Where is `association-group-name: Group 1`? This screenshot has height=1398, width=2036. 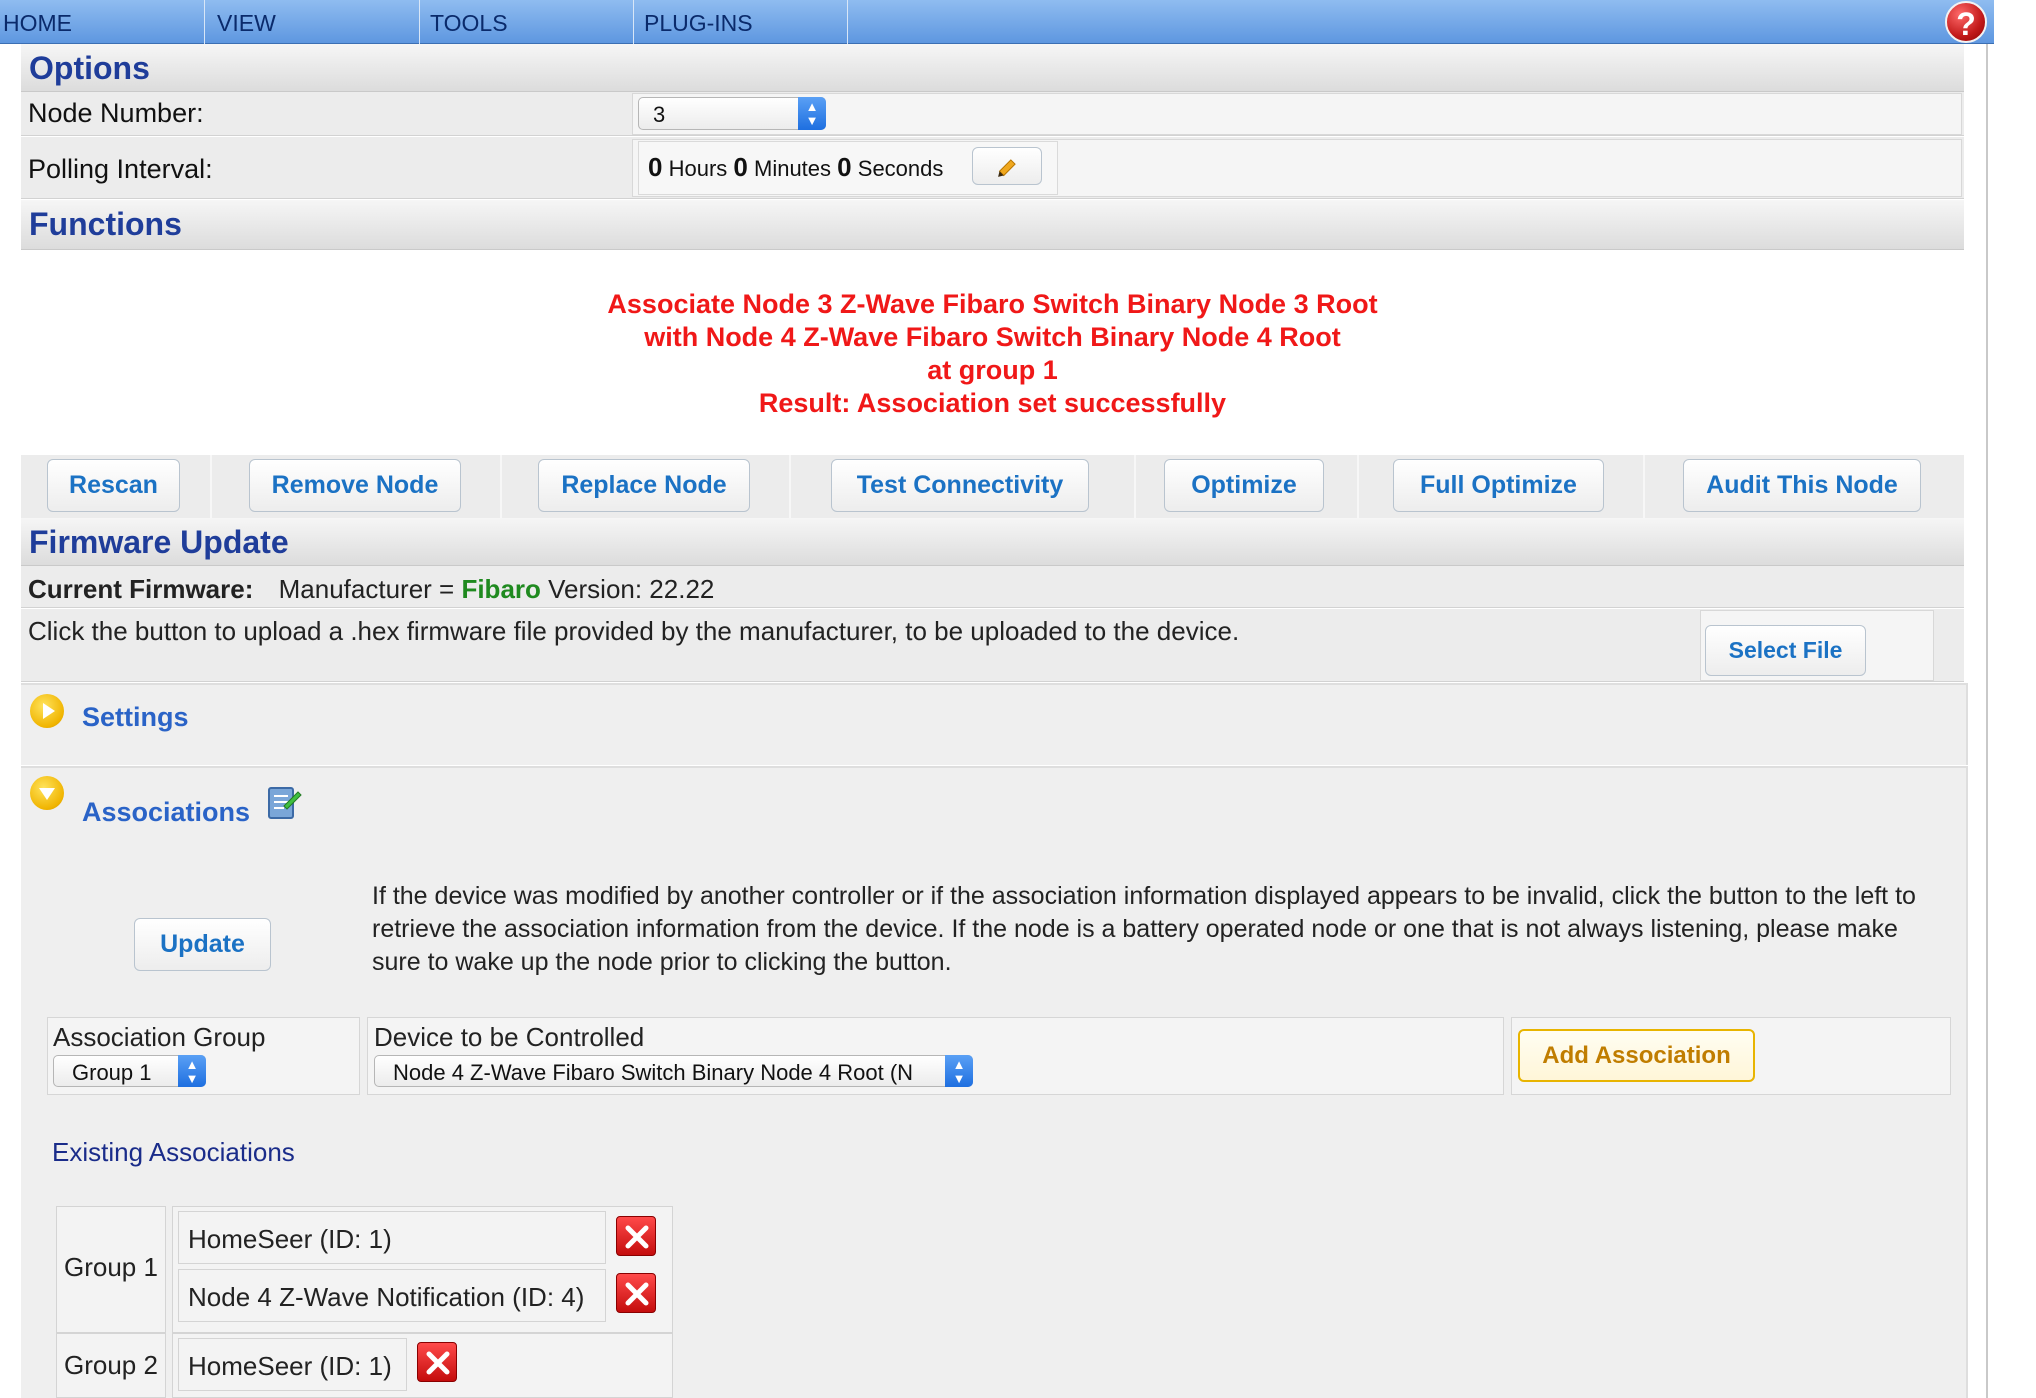
association-group-name: Group 1 is located at coordinates (111, 1269).